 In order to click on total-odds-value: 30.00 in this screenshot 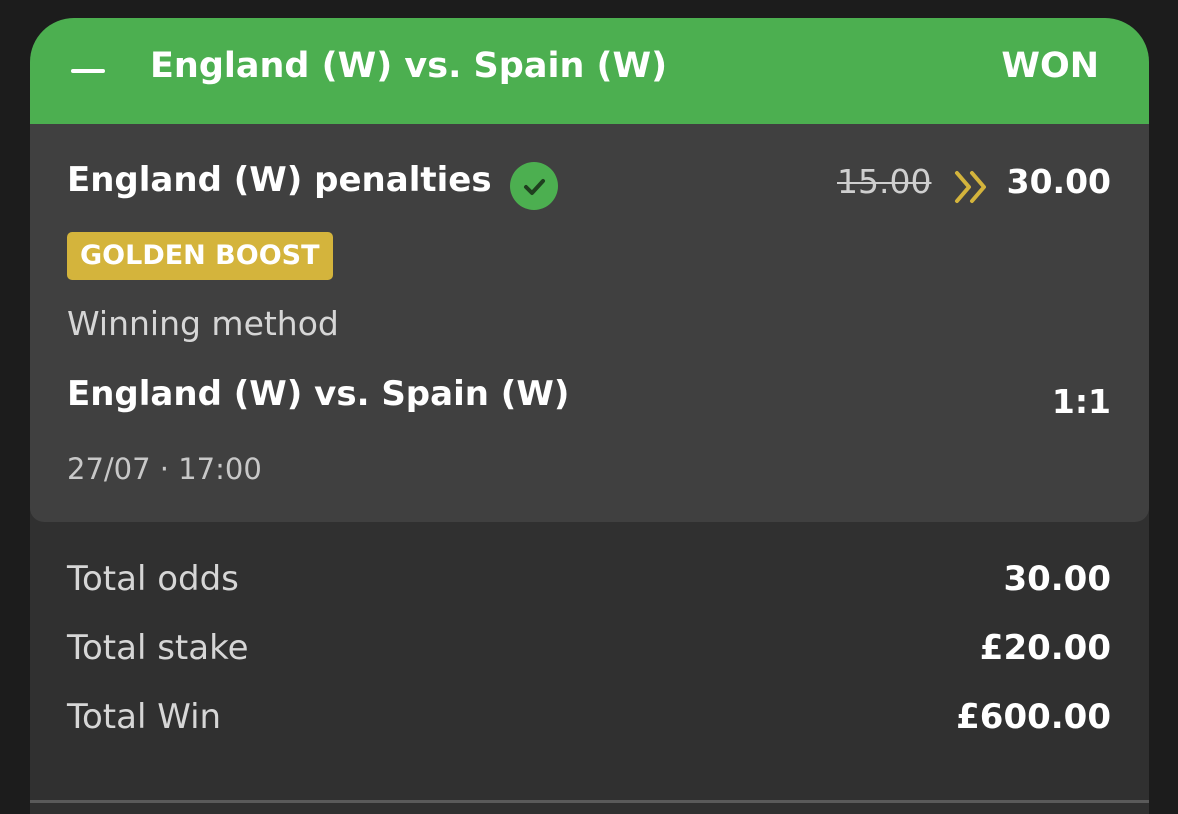, I will do `click(1057, 579)`.